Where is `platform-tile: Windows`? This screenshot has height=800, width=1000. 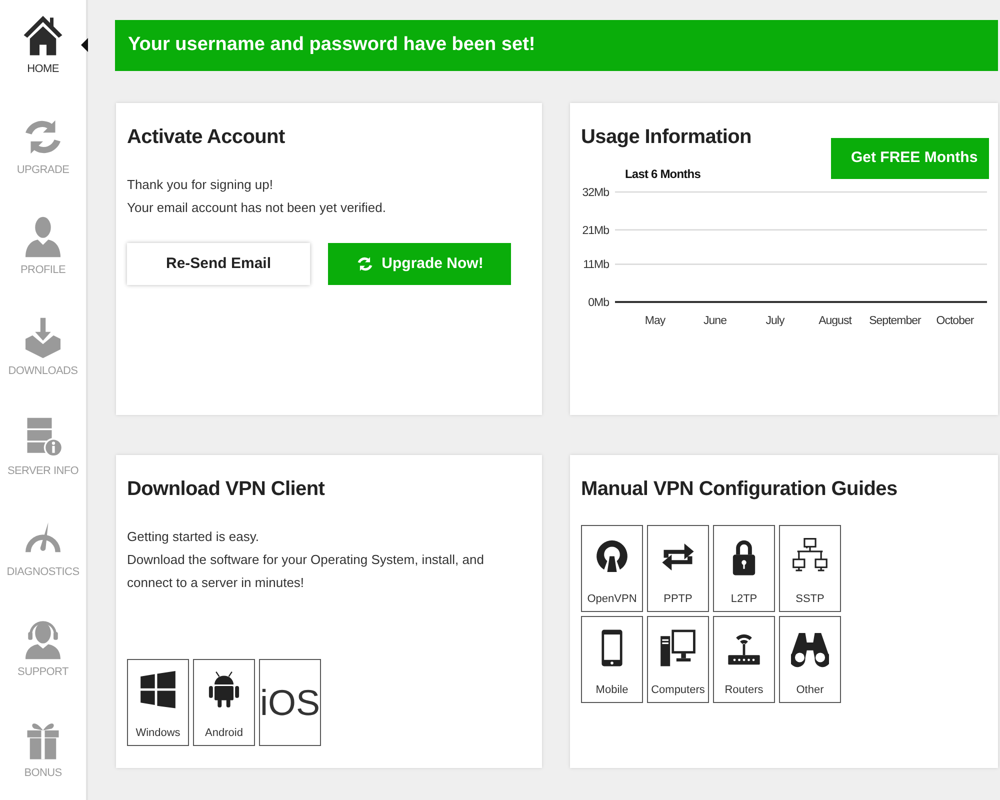
platform-tile: Windows is located at coordinates (158, 702).